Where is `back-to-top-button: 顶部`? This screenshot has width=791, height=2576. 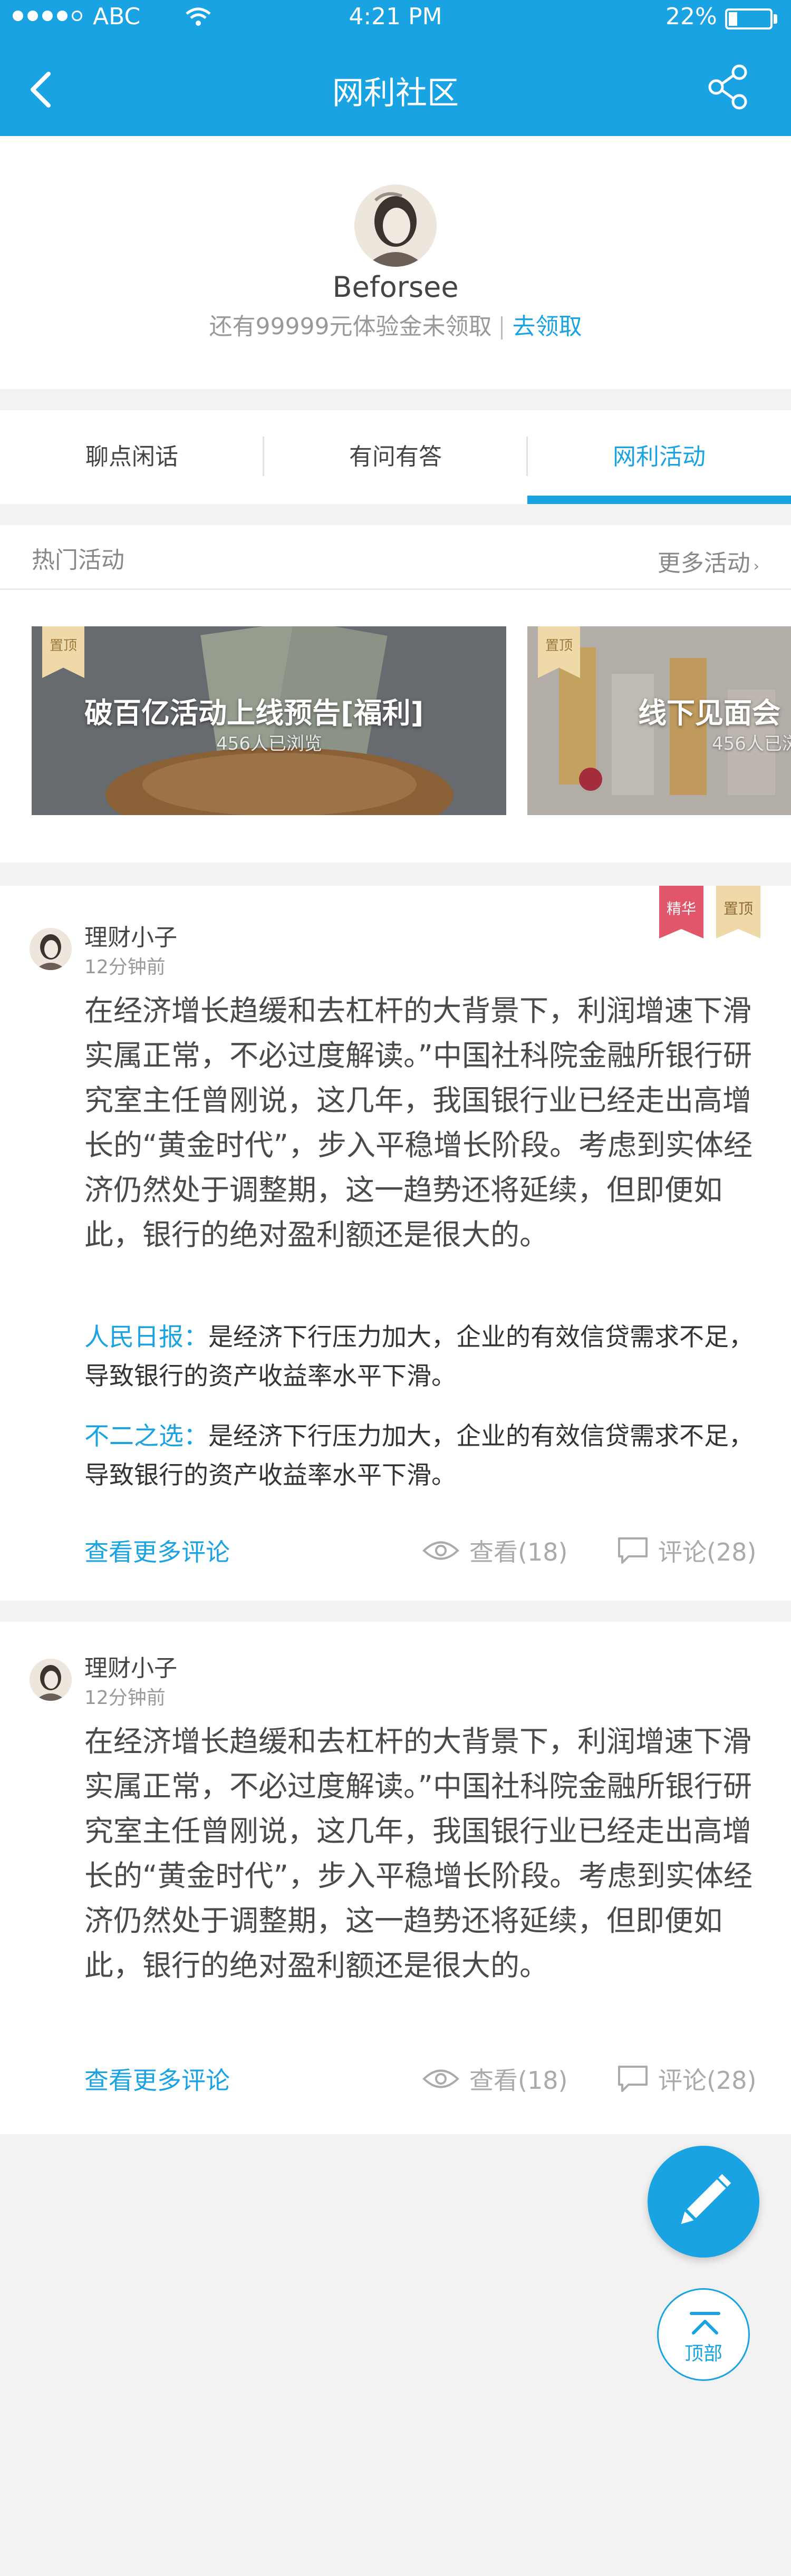 back-to-top-button: 顶部 is located at coordinates (703, 2334).